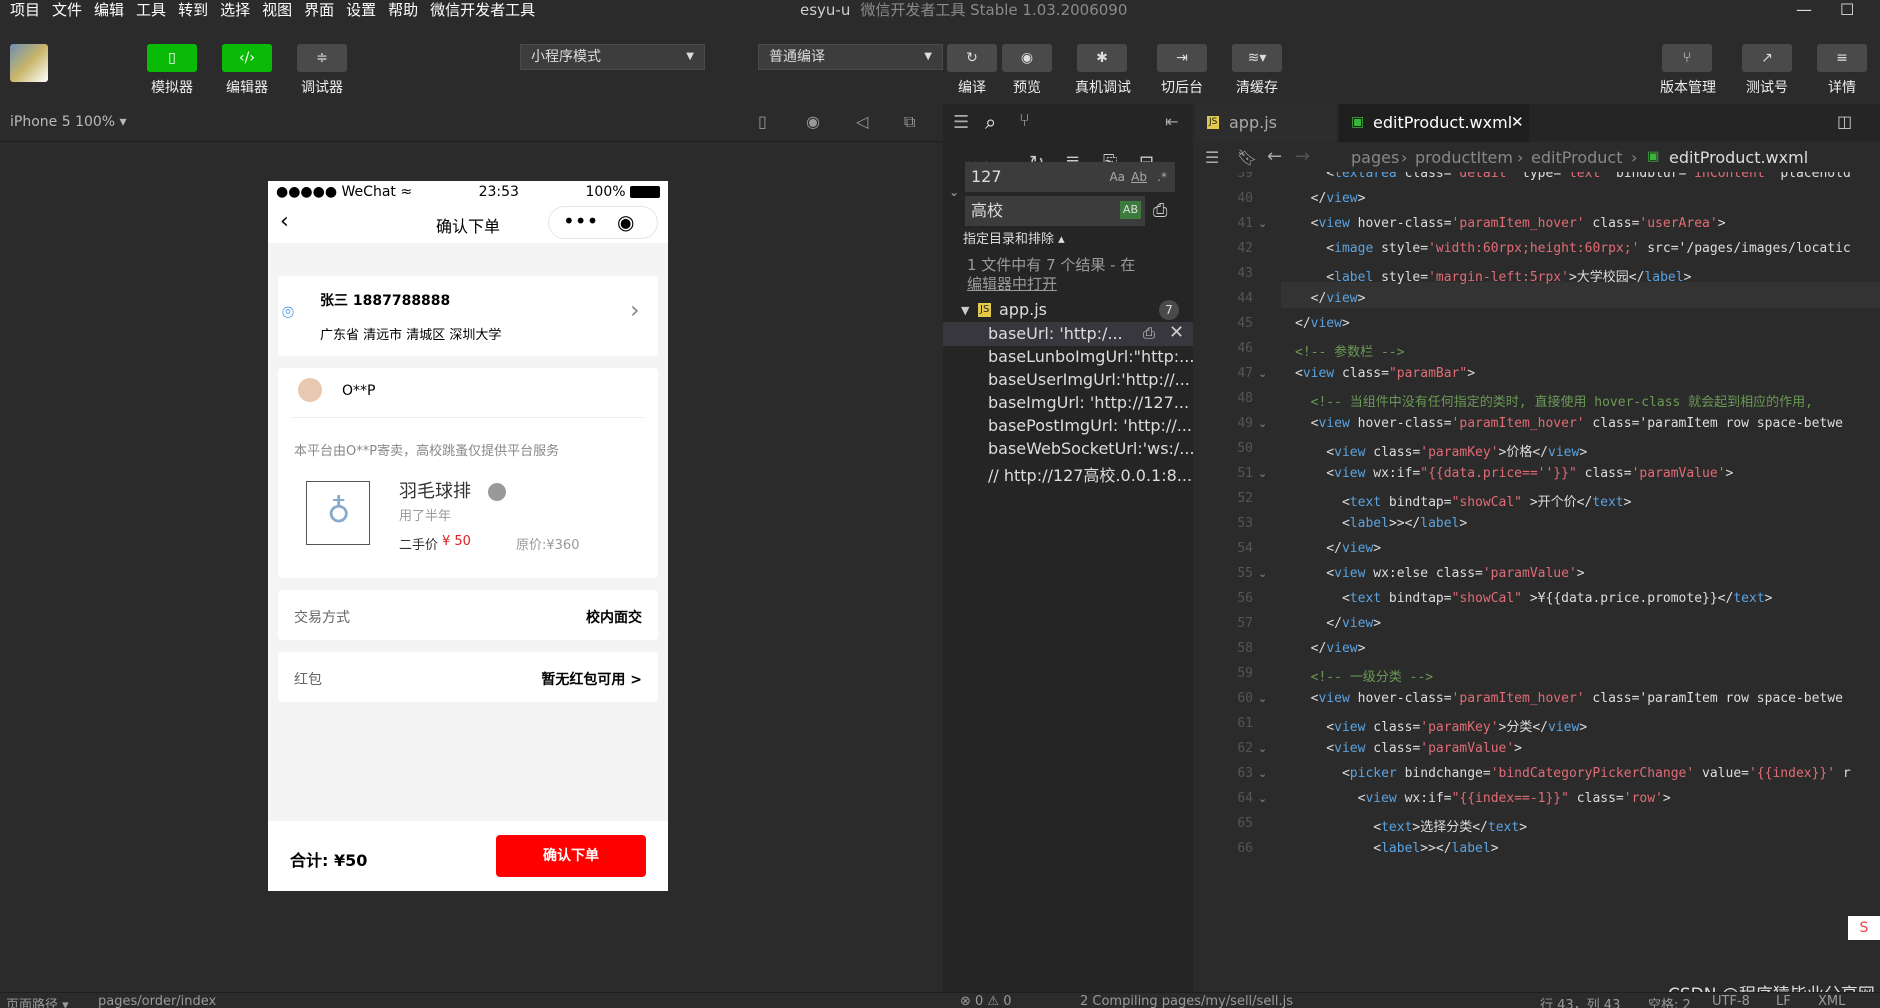  Describe the element at coordinates (965, 310) in the screenshot. I see `chevron-down-icon: ▼` at that location.